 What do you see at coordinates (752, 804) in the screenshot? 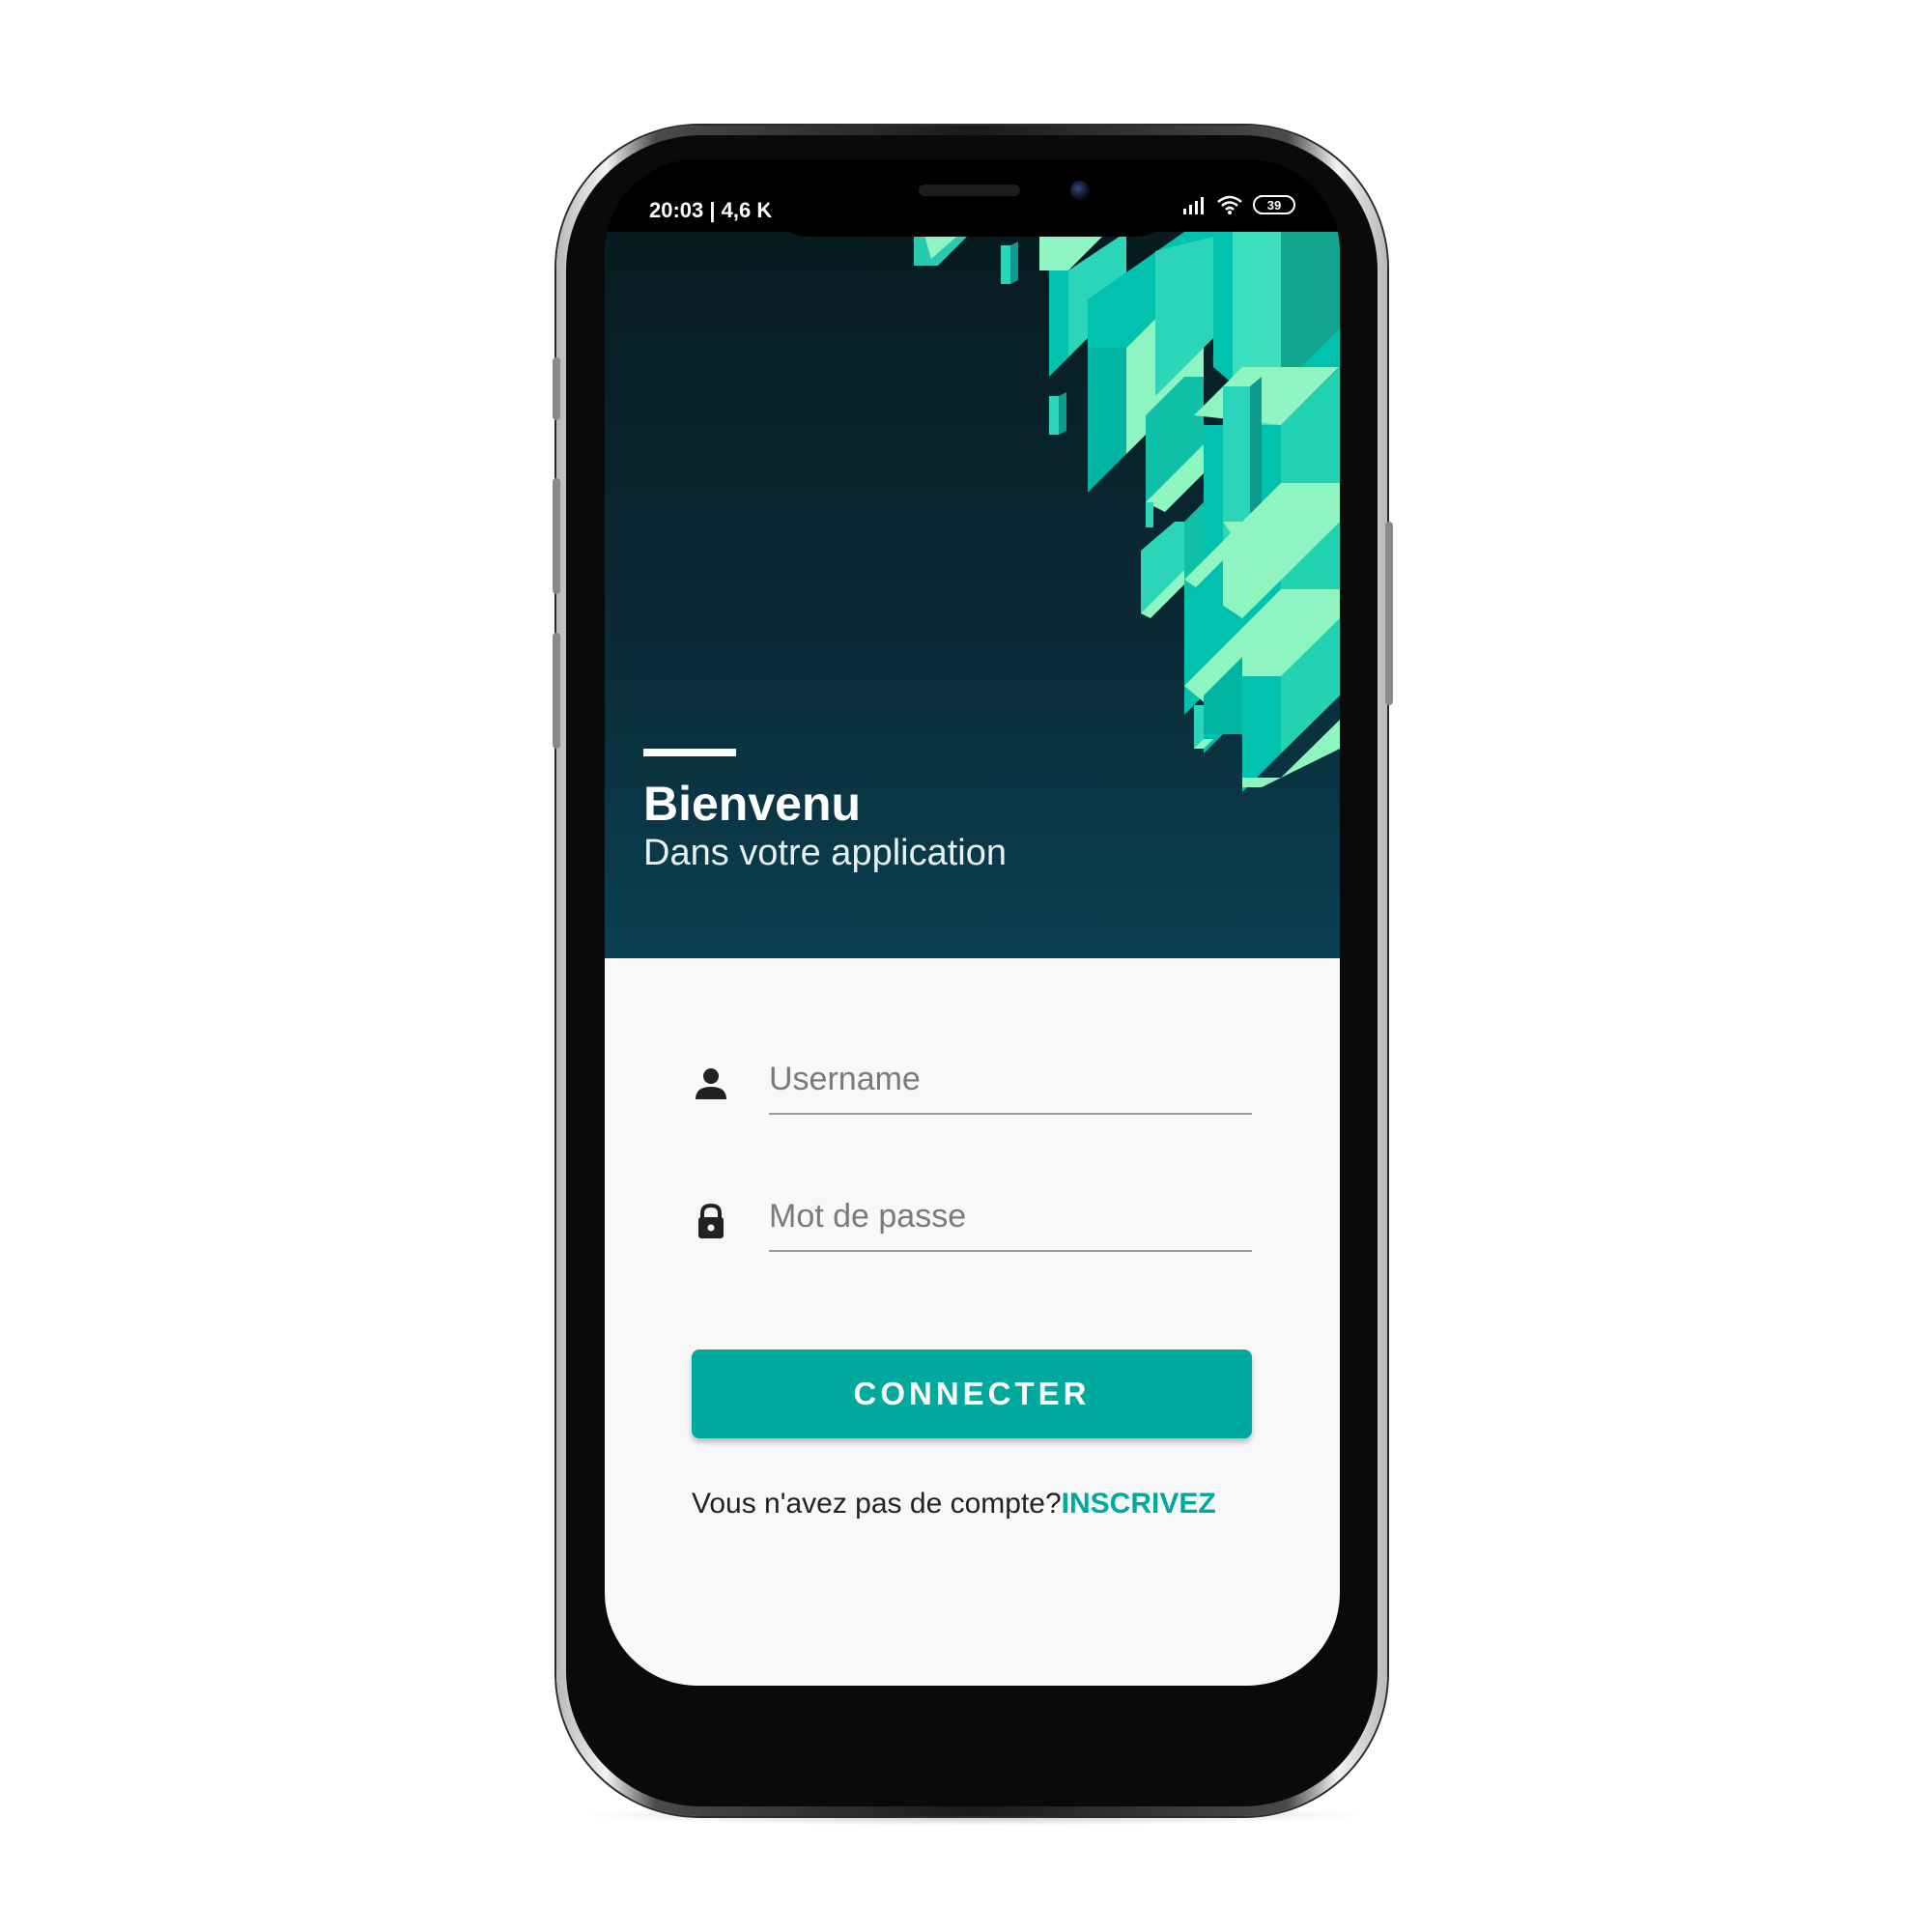
I see `welcome-title: Bienvenu` at bounding box center [752, 804].